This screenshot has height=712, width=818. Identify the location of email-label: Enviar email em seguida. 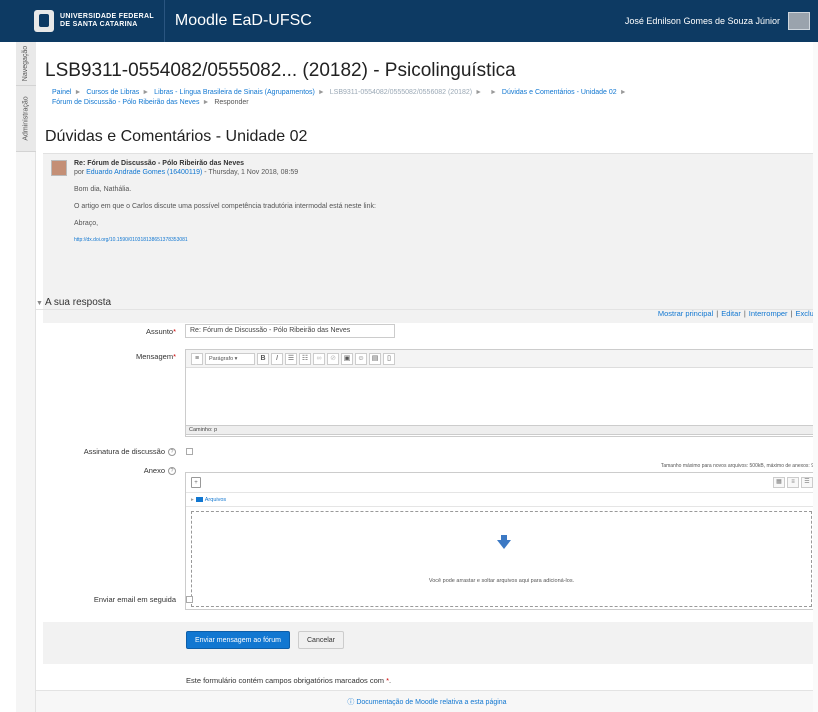
(134, 599).